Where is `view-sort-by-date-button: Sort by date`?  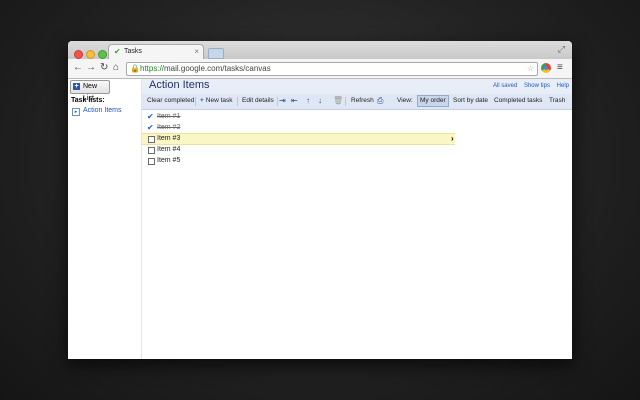
view-sort-by-date-button: Sort by date is located at coordinates (470, 101).